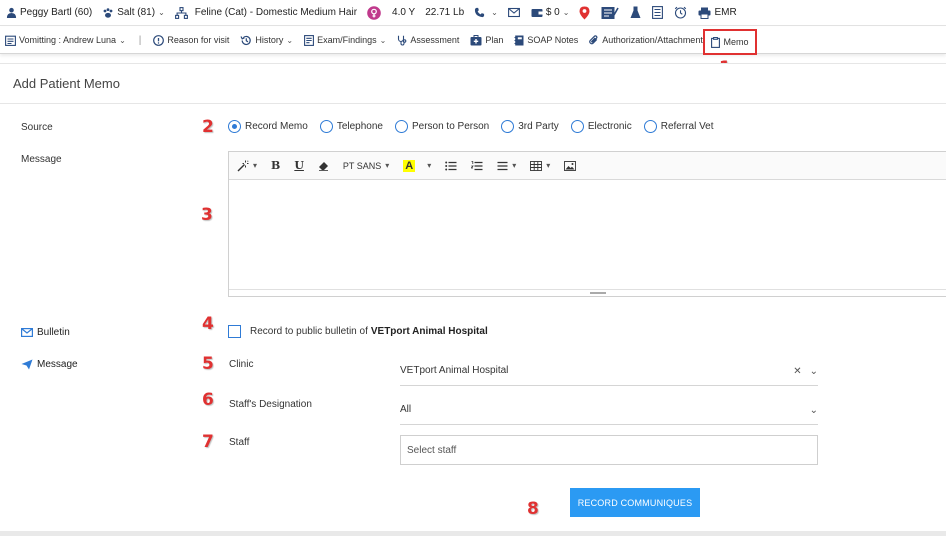  Describe the element at coordinates (687, 126) in the screenshot. I see `radio-label: Referral Vet` at that location.